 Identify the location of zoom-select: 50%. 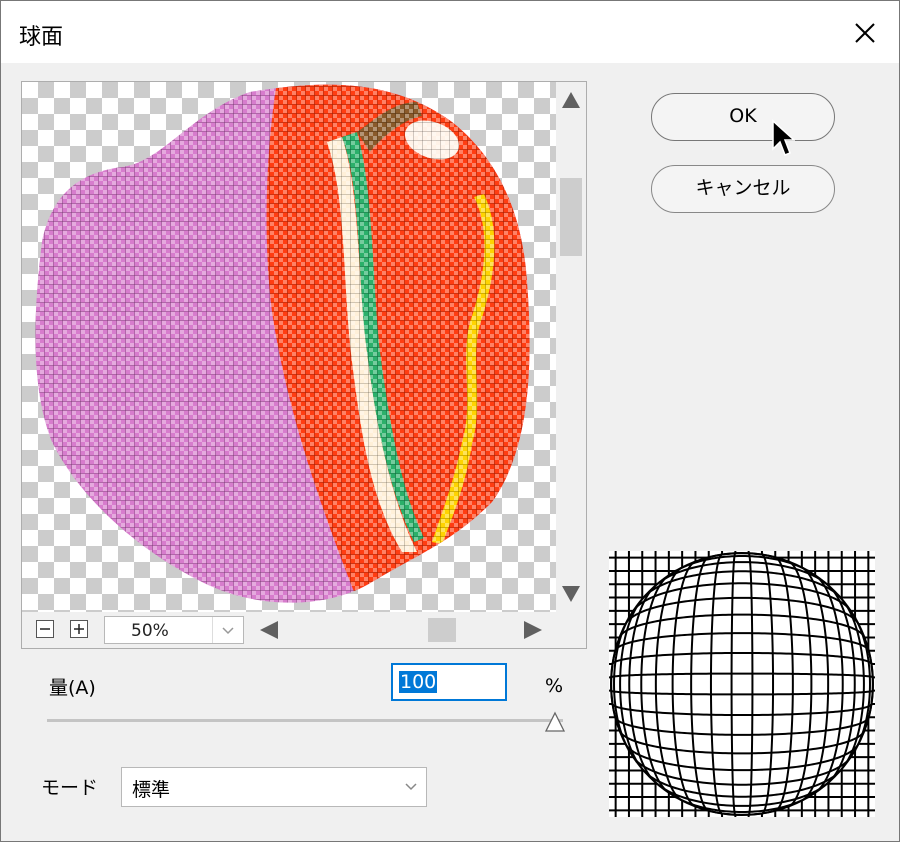
(174, 630).